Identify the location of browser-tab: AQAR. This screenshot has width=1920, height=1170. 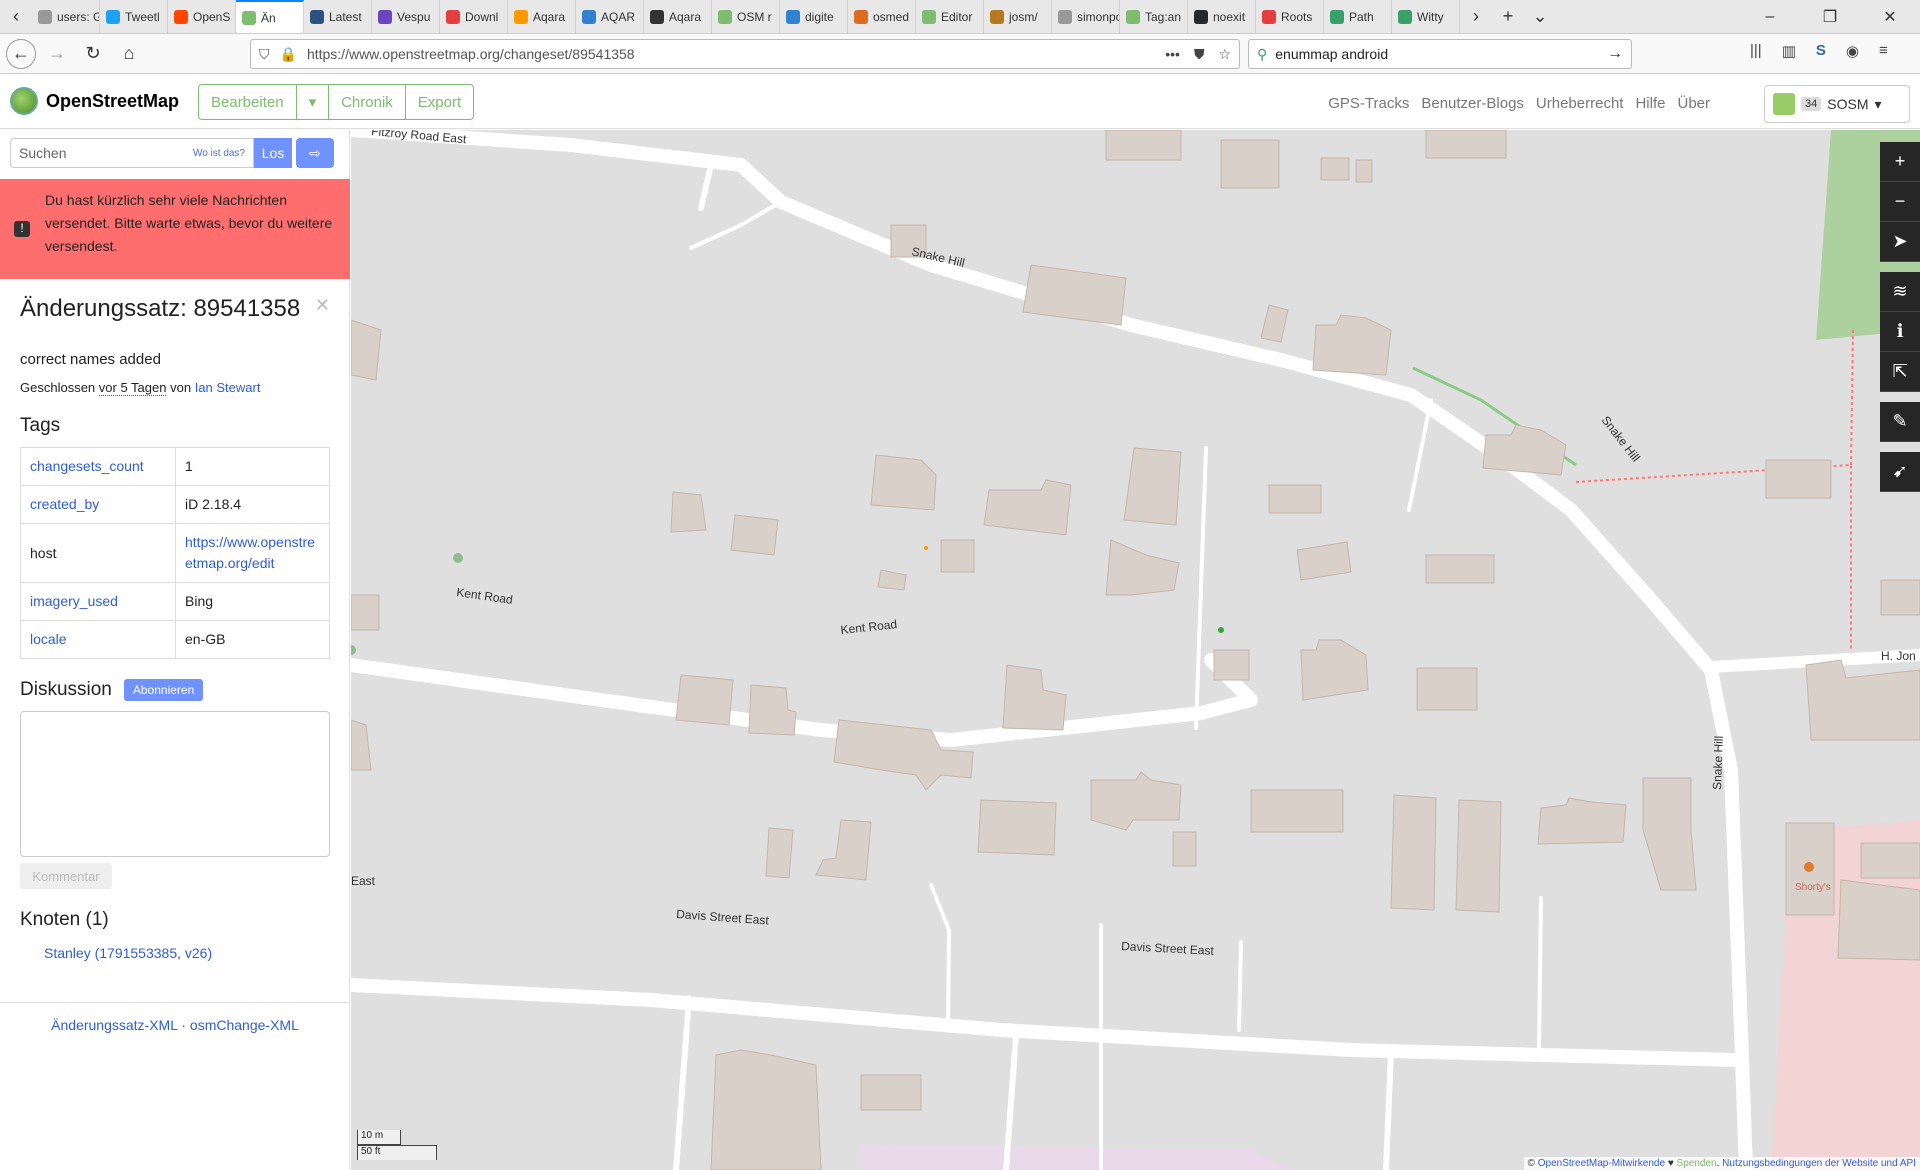
(610, 16).